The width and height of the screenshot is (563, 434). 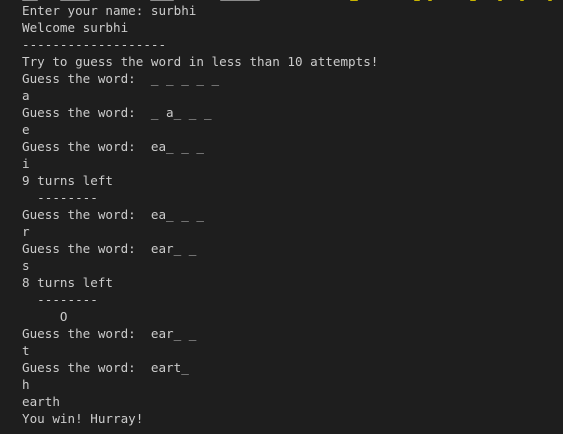 What do you see at coordinates (45, 316) in the screenshot?
I see `terminal-line: O` at bounding box center [45, 316].